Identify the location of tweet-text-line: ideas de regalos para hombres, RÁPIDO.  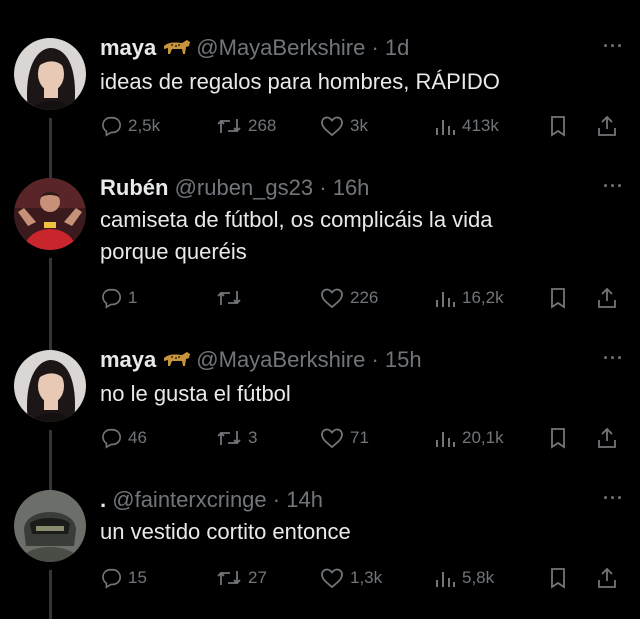
(300, 81).